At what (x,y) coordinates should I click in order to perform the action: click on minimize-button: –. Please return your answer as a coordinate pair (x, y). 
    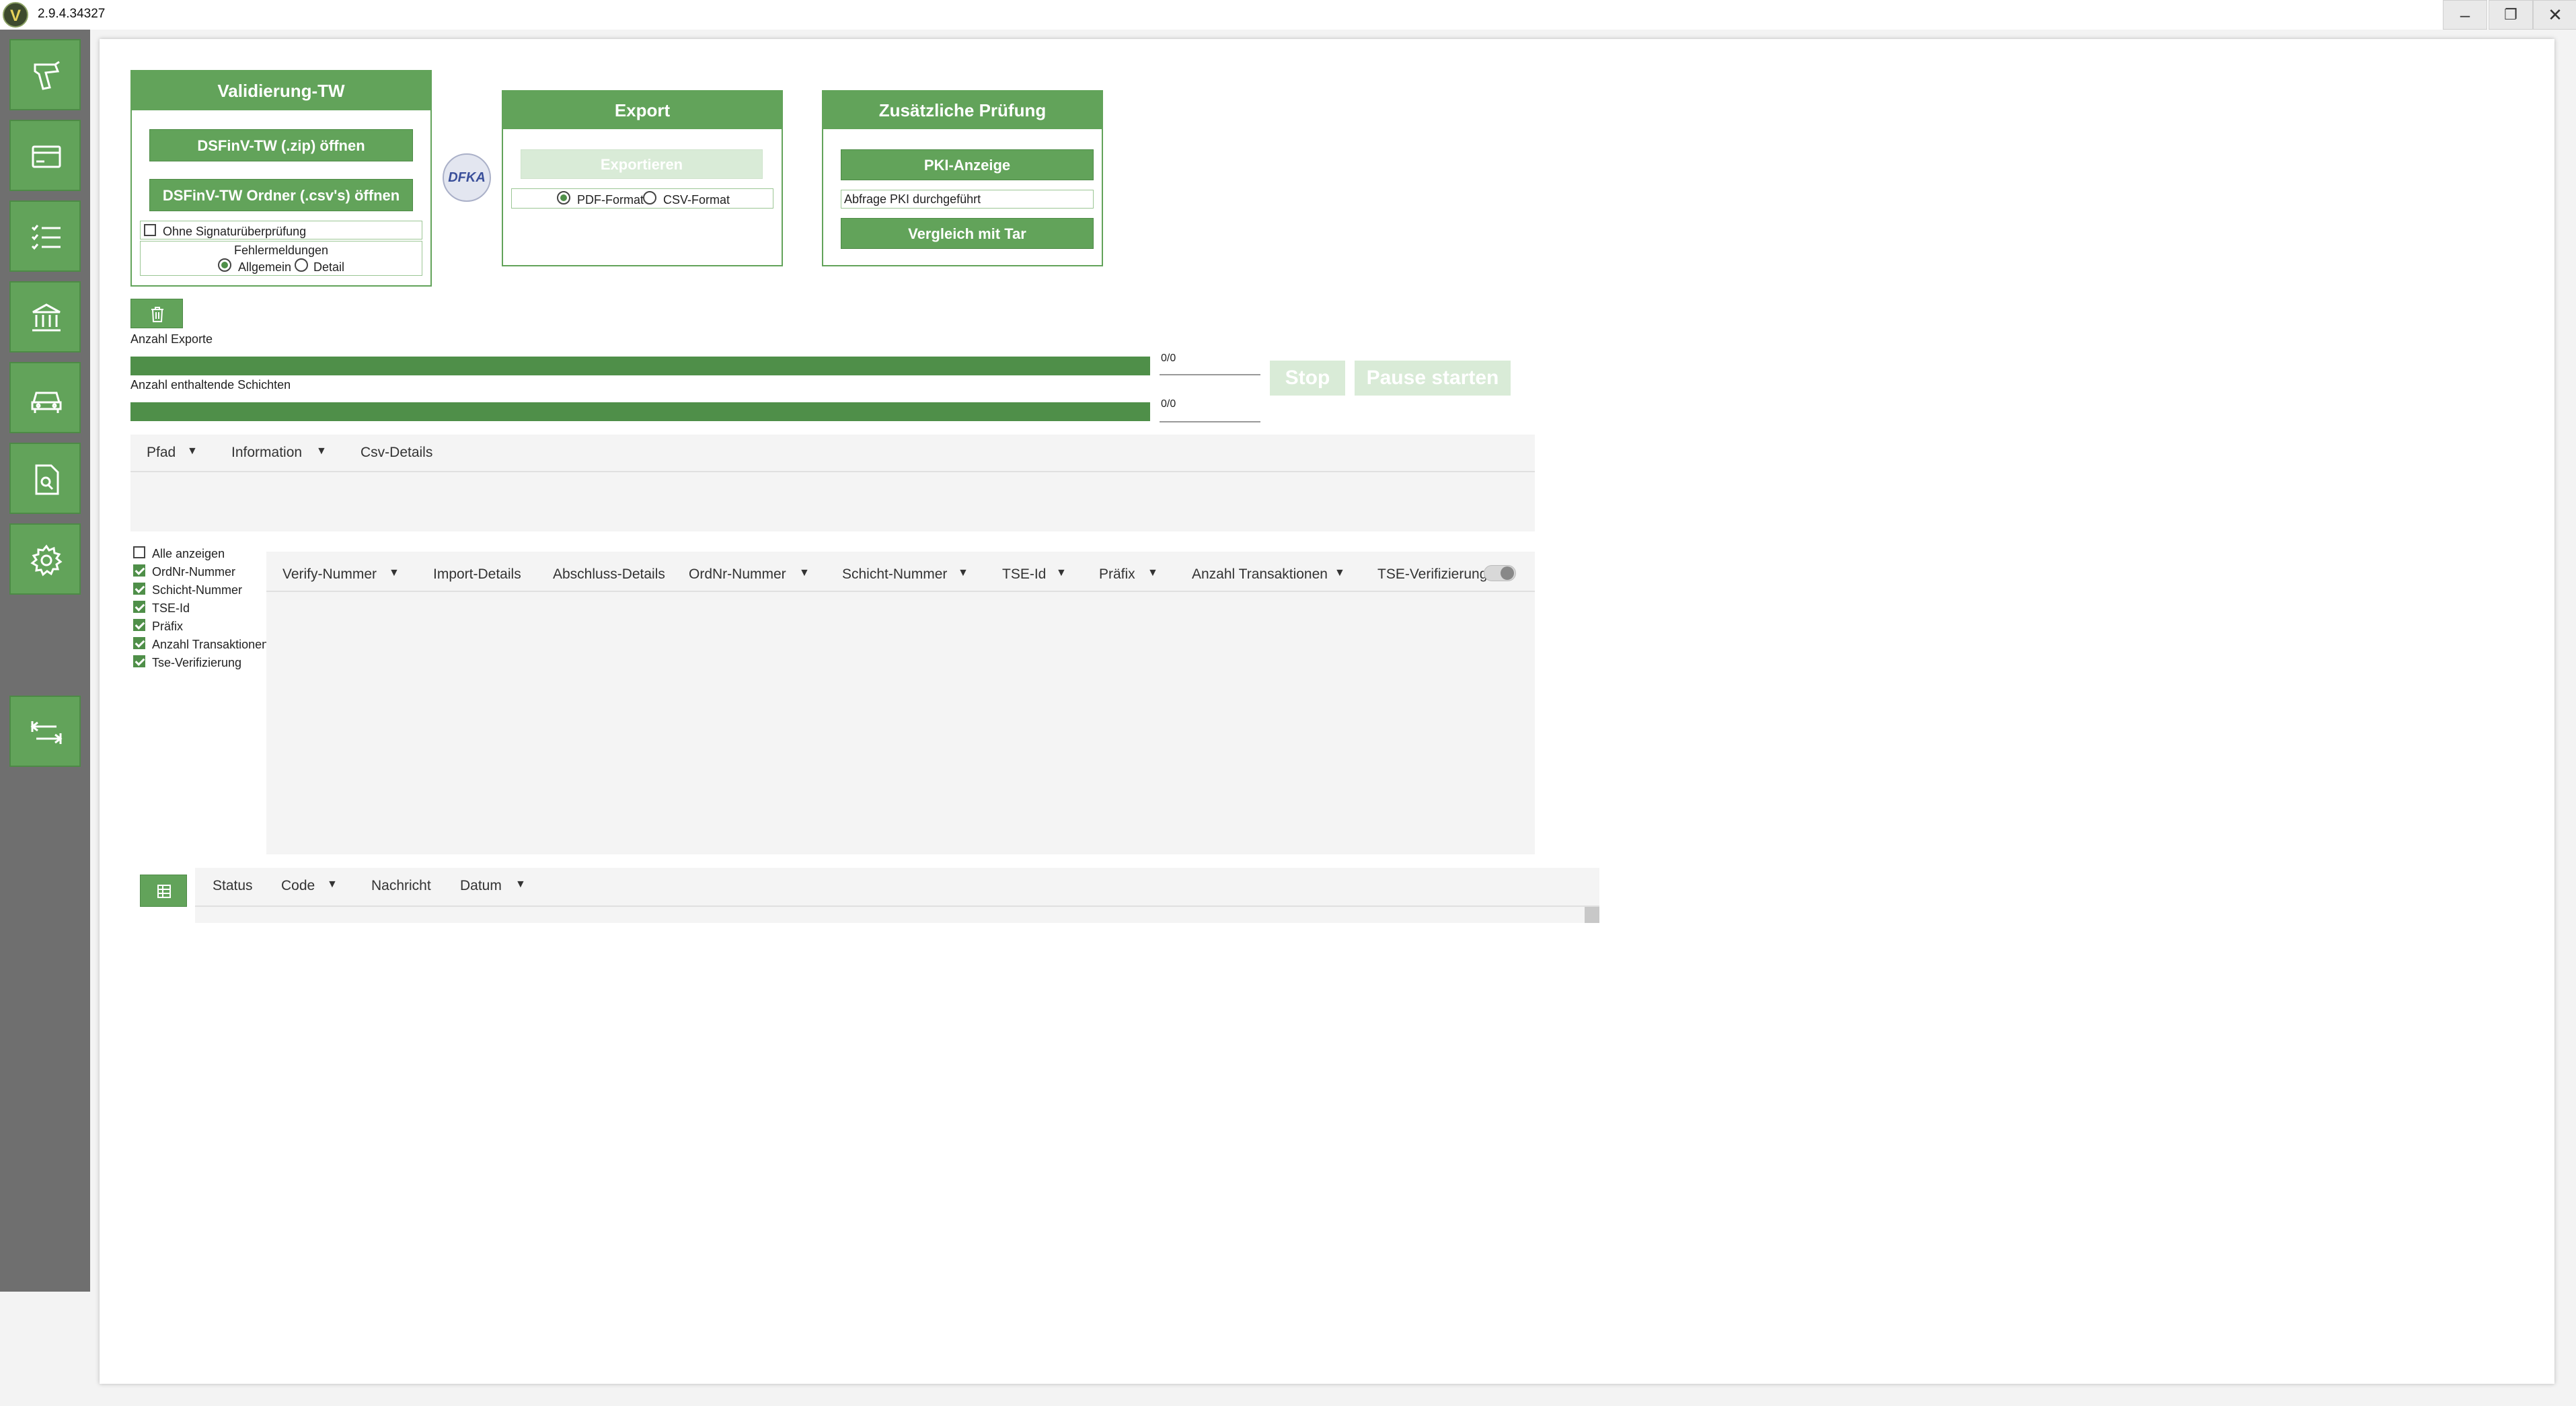
    Looking at the image, I should click on (2465, 15).